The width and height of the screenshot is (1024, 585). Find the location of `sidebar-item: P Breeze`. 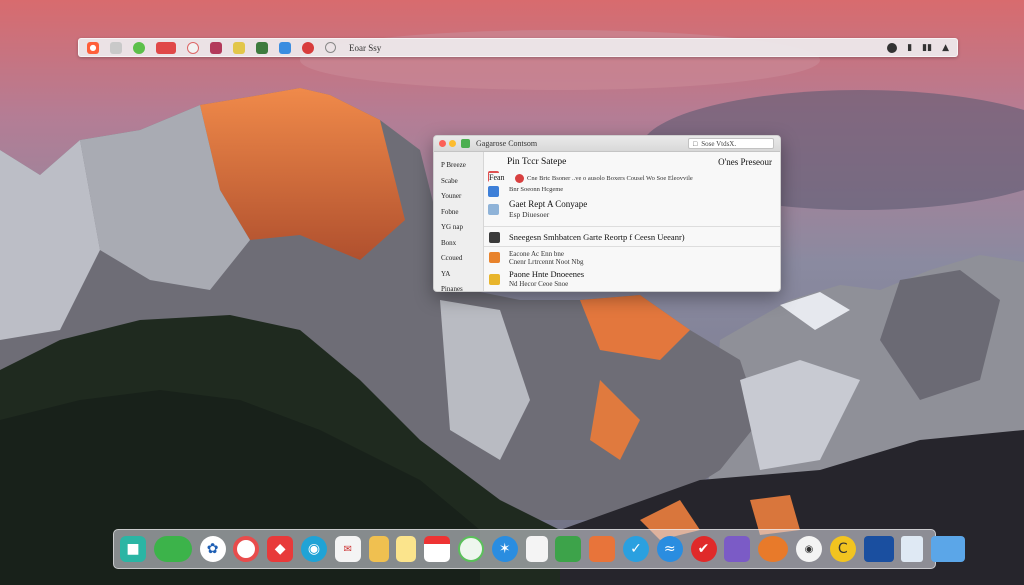

sidebar-item: P Breeze is located at coordinates (458, 166).